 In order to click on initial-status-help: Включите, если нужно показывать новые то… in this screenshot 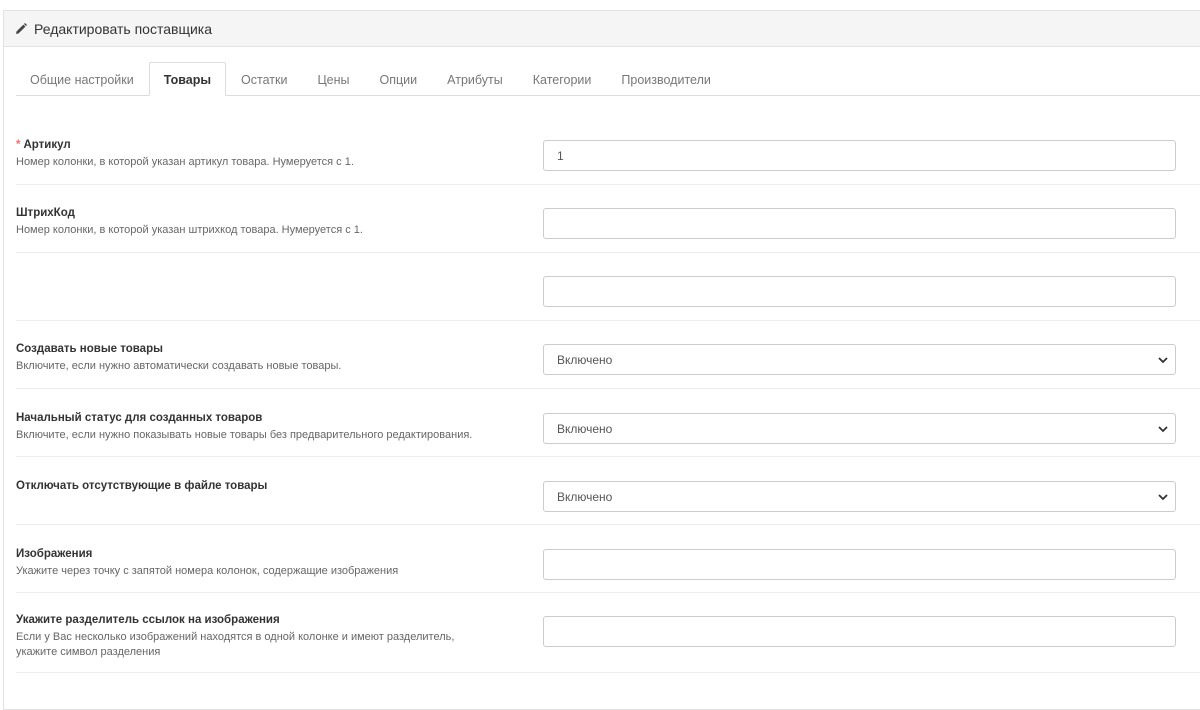, I will do `click(244, 435)`.